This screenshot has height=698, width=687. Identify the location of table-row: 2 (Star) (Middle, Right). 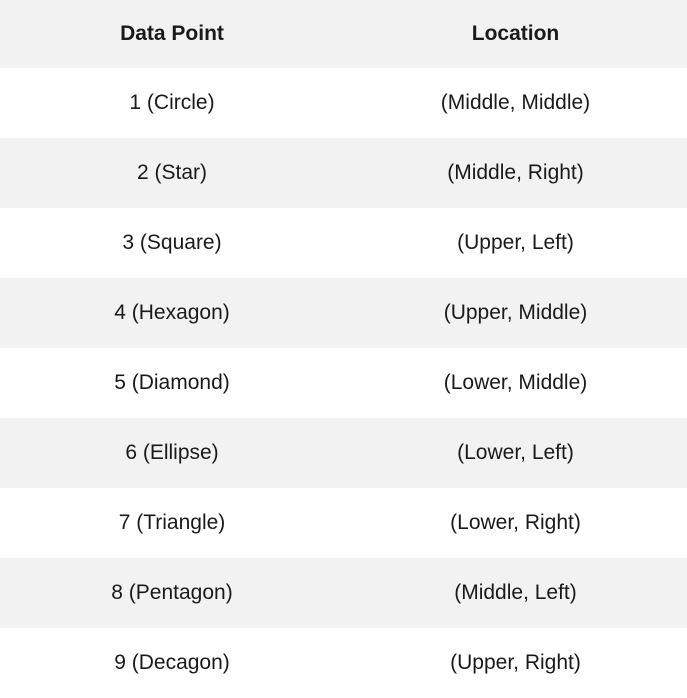
(343, 173).